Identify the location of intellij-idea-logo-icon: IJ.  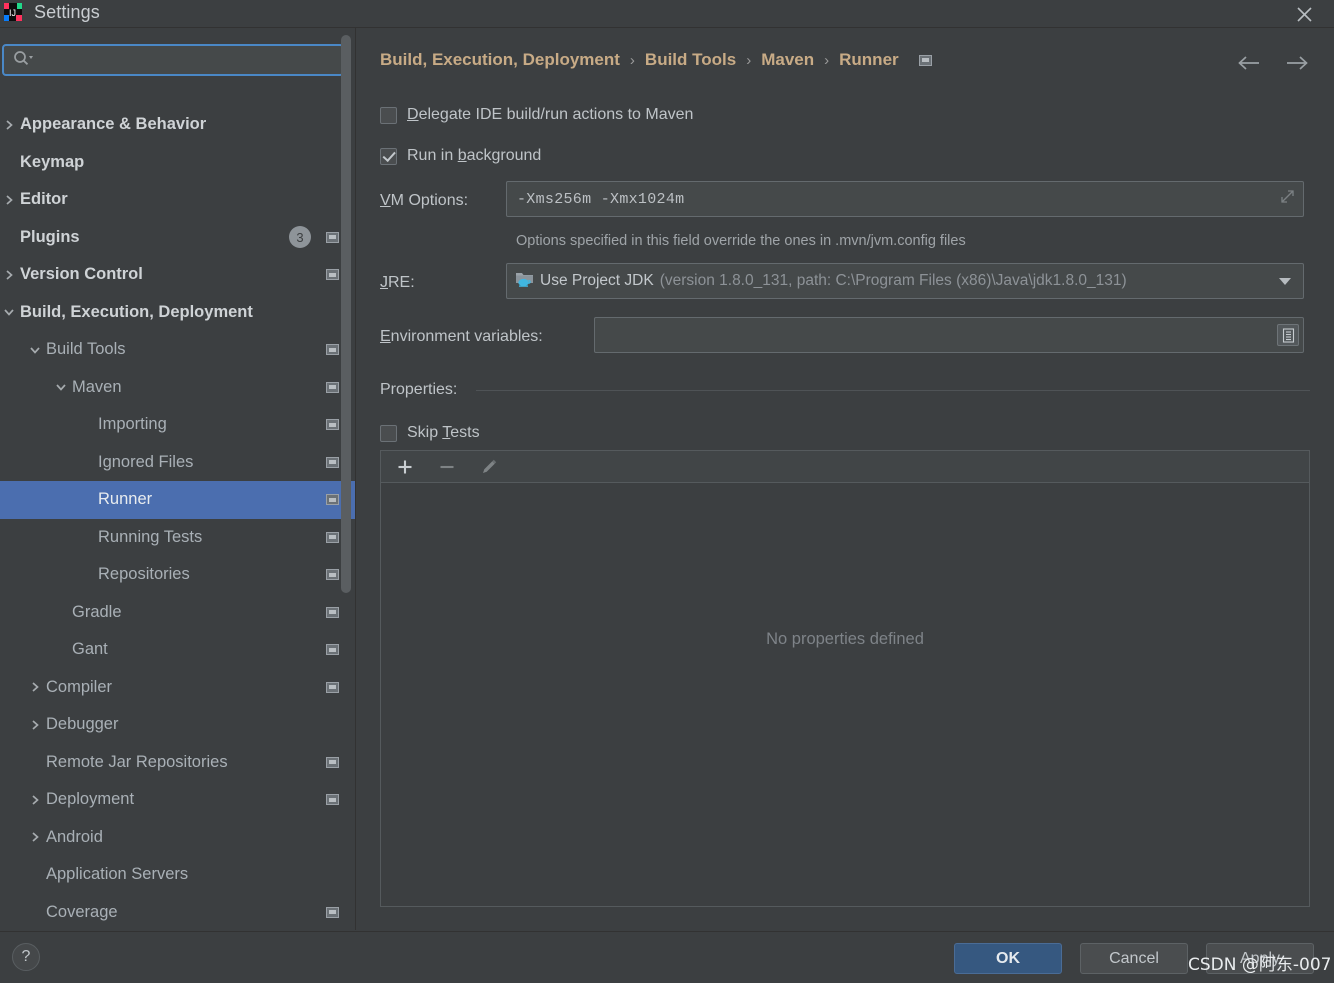
(13, 11).